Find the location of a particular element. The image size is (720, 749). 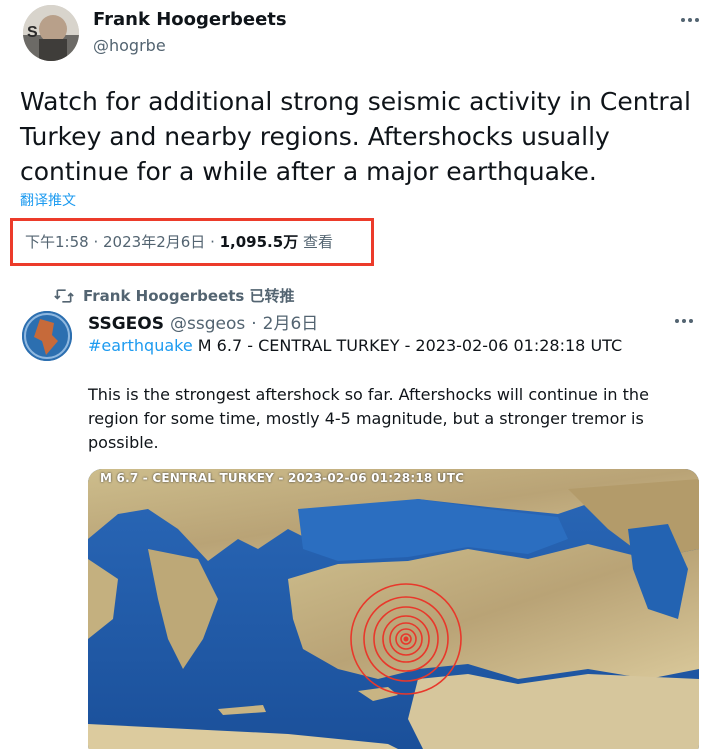

author-name: Frank Hoogerbeets is located at coordinates (190, 19).